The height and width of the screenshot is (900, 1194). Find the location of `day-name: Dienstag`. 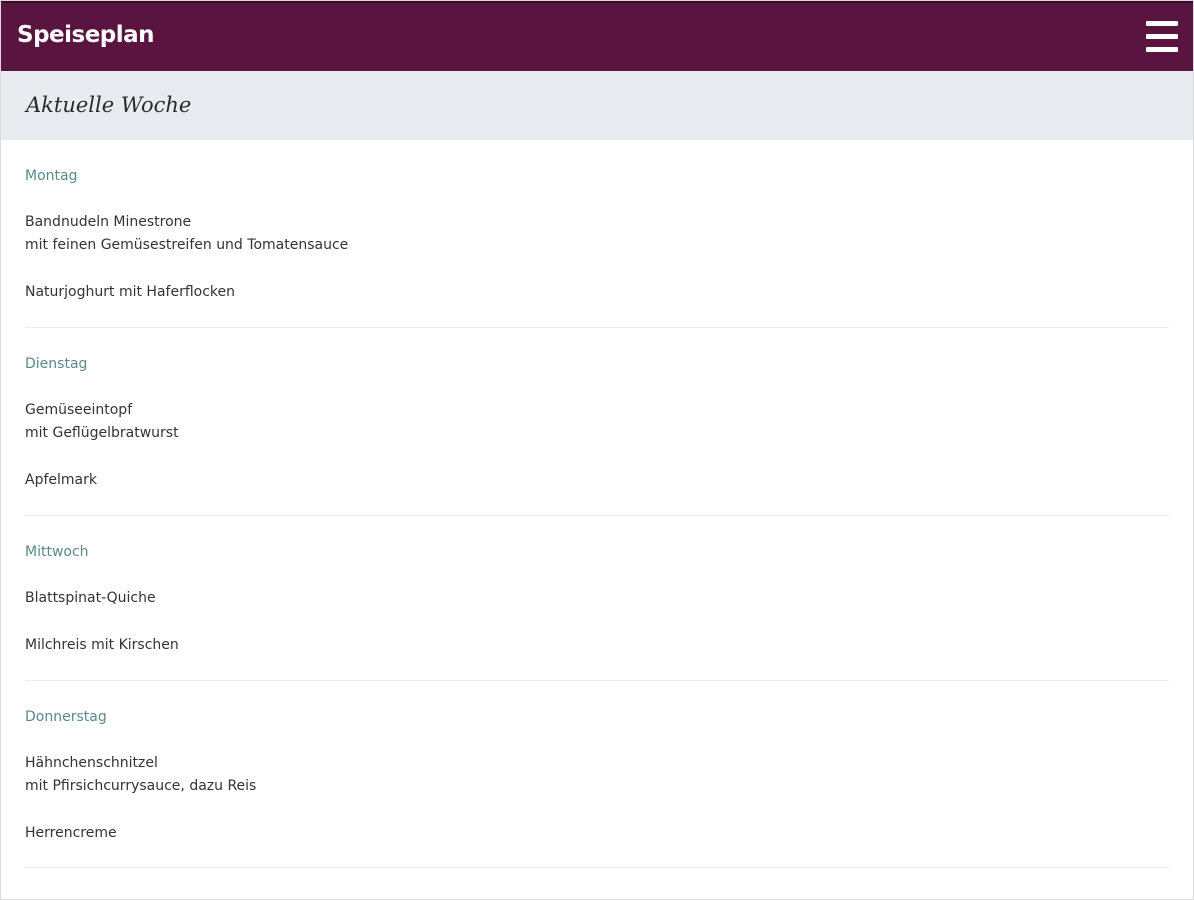

day-name: Dienstag is located at coordinates (56, 364).